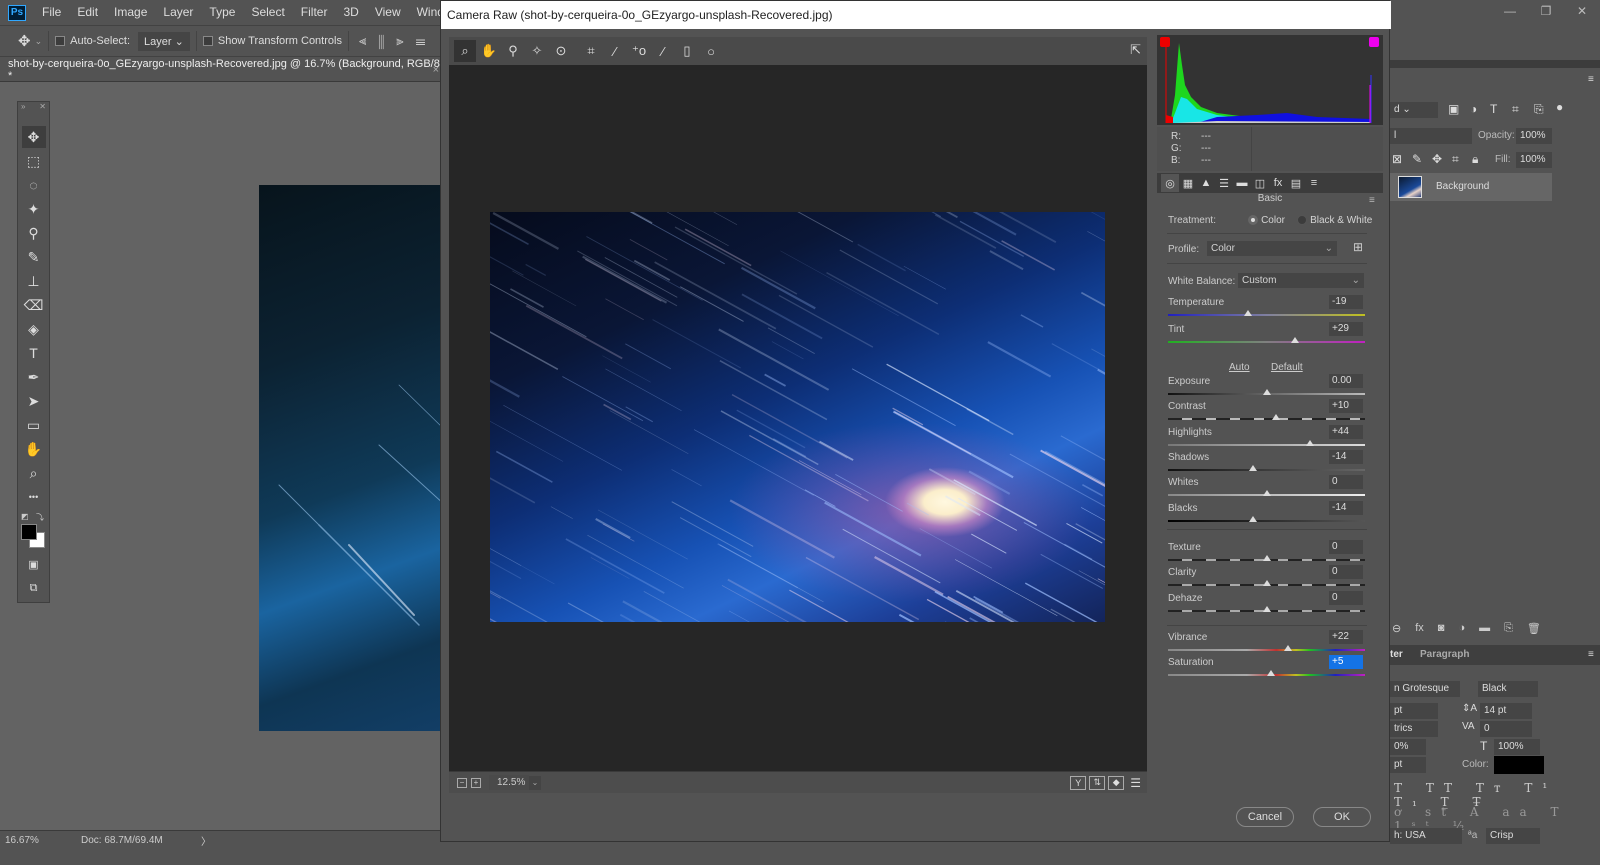  Describe the element at coordinates (34, 233) in the screenshot. I see `eyedropper-tool-icon: ⚲` at that location.